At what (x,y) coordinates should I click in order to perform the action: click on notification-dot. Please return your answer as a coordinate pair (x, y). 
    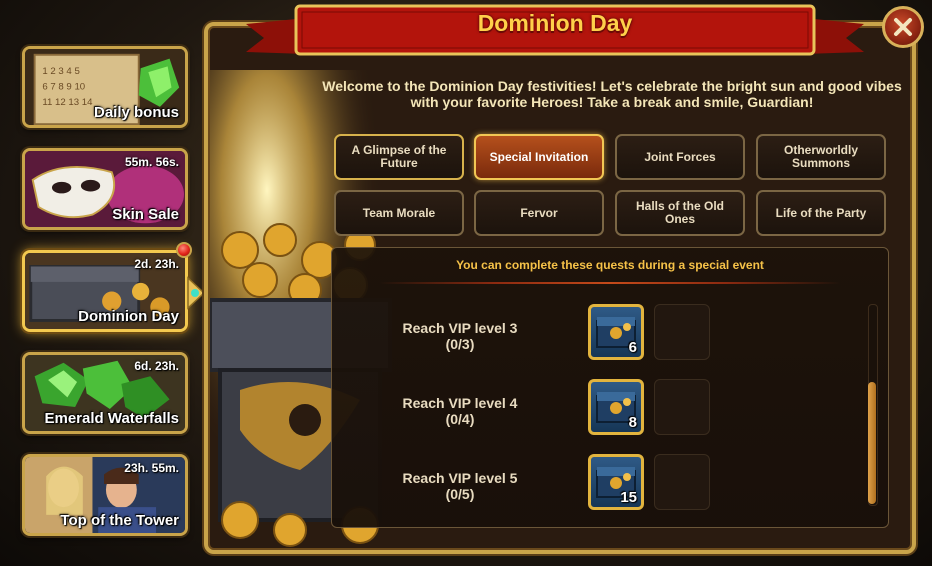
    Looking at the image, I should click on (184, 250).